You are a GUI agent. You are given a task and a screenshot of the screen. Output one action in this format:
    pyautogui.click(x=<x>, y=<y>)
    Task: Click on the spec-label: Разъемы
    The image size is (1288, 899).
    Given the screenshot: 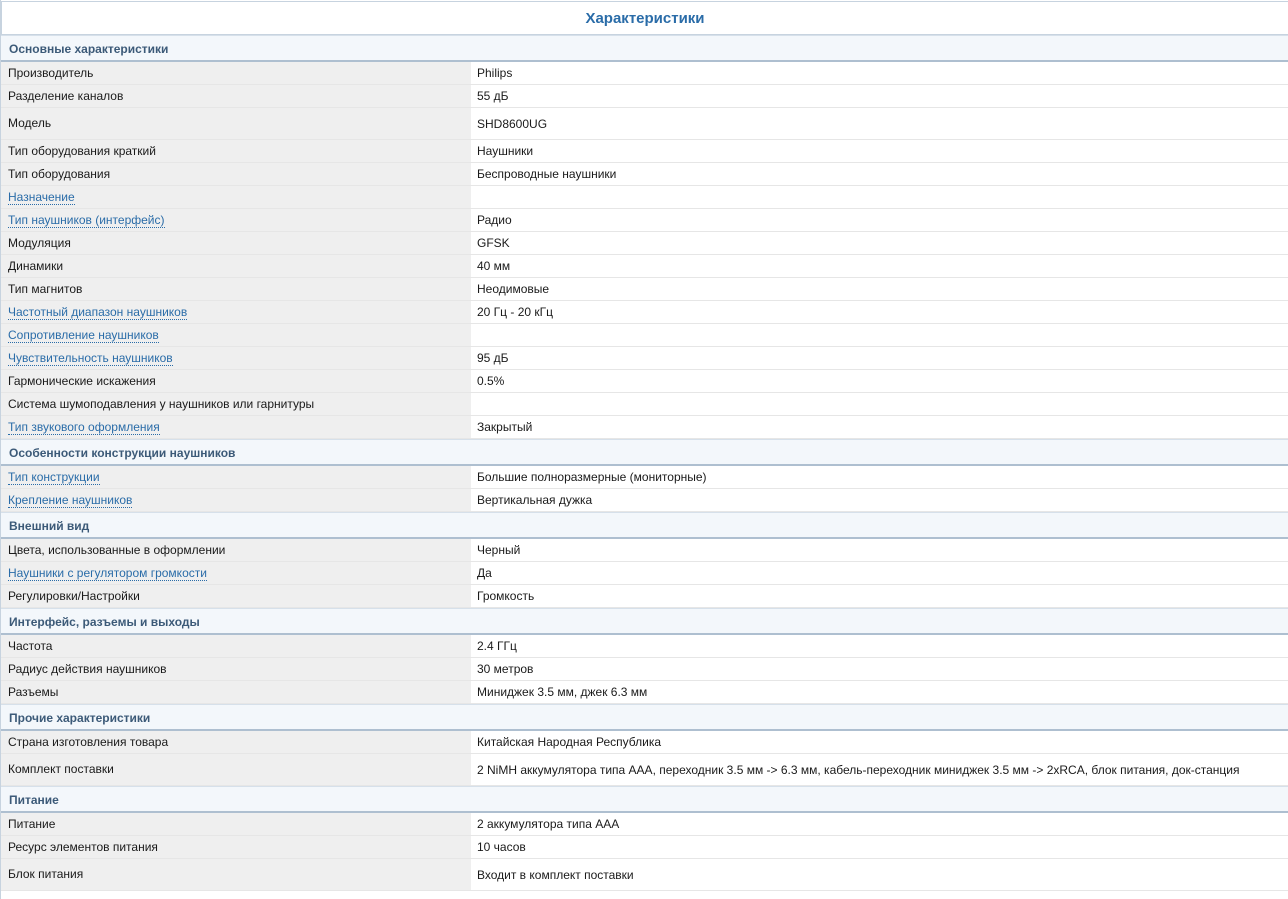 What is the action you would take?
    pyautogui.click(x=236, y=692)
    